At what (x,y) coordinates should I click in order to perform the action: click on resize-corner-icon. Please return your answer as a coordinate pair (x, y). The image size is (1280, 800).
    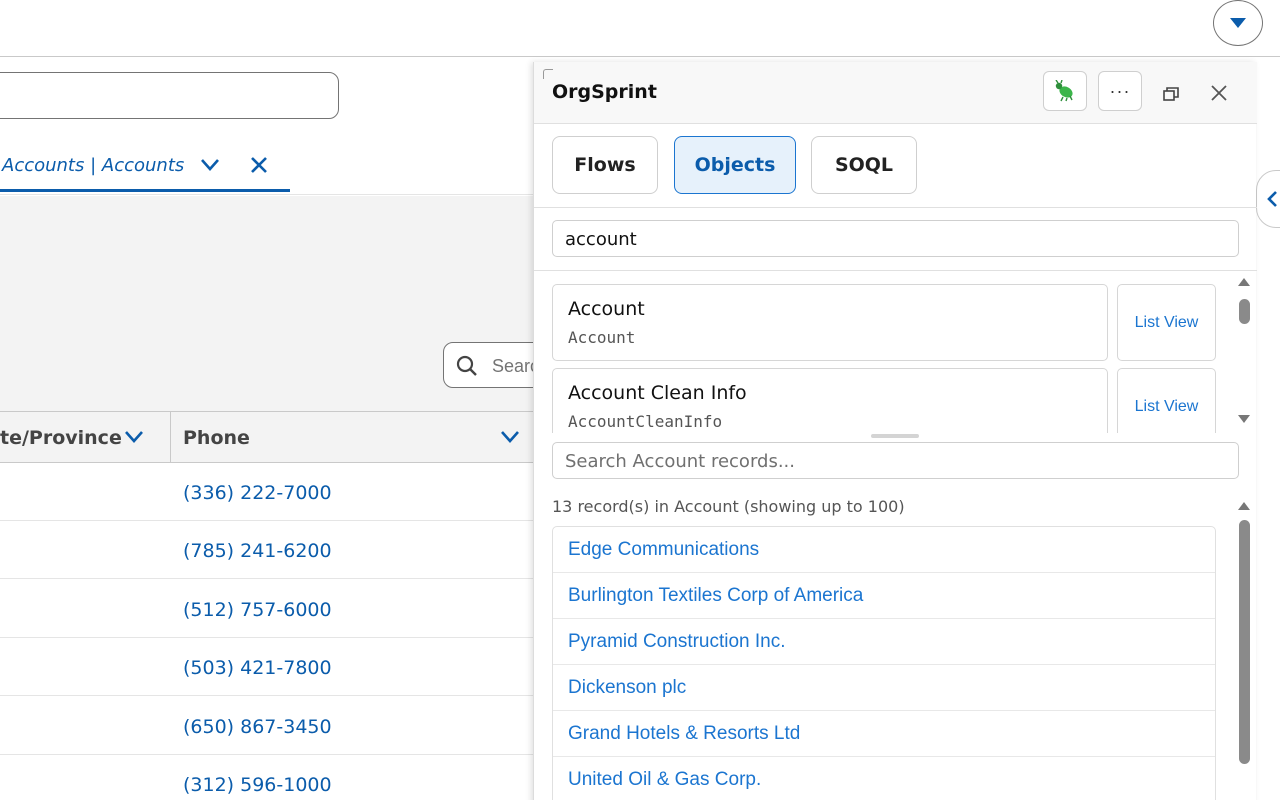
    Looking at the image, I should click on (548, 74).